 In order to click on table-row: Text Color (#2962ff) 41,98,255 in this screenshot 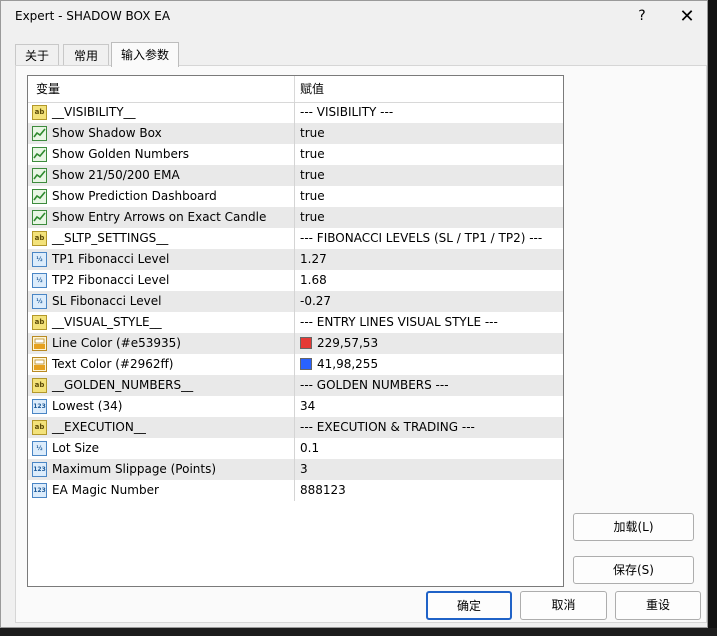, I will do `click(295, 364)`.